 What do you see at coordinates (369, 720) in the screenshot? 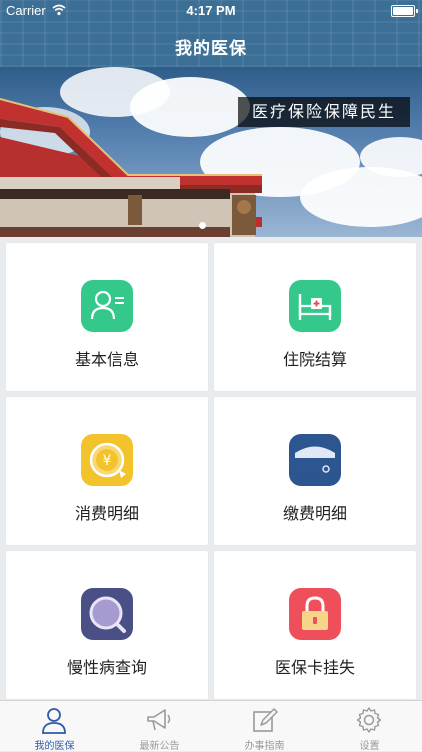
I see `gear-icon` at bounding box center [369, 720].